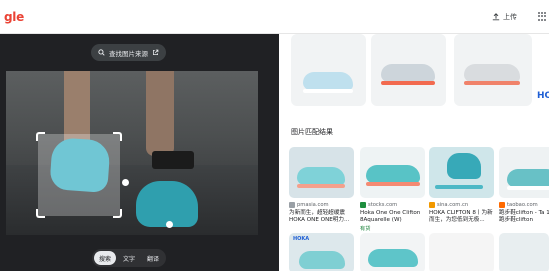 This screenshot has width=549, height=271. What do you see at coordinates (156, 52) in the screenshot?
I see `external-link-icon` at bounding box center [156, 52].